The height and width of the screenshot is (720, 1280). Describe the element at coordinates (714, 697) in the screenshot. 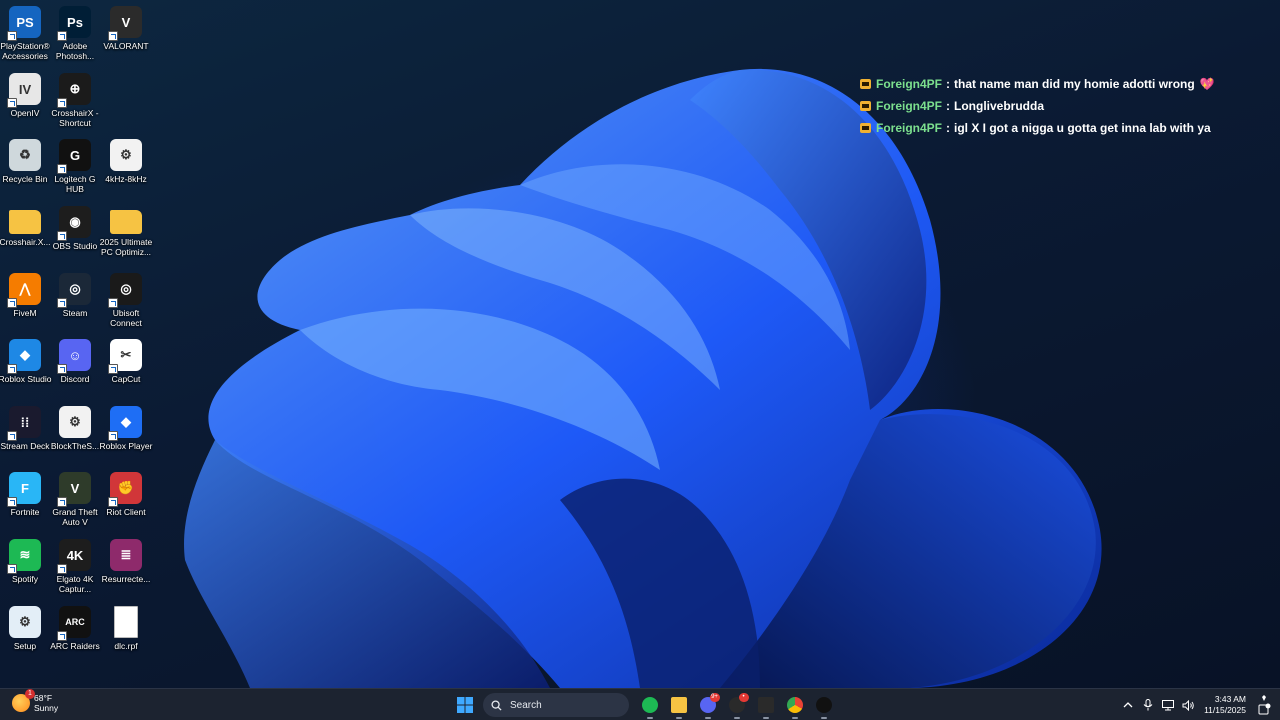

I see `unread-badge: 9+` at that location.